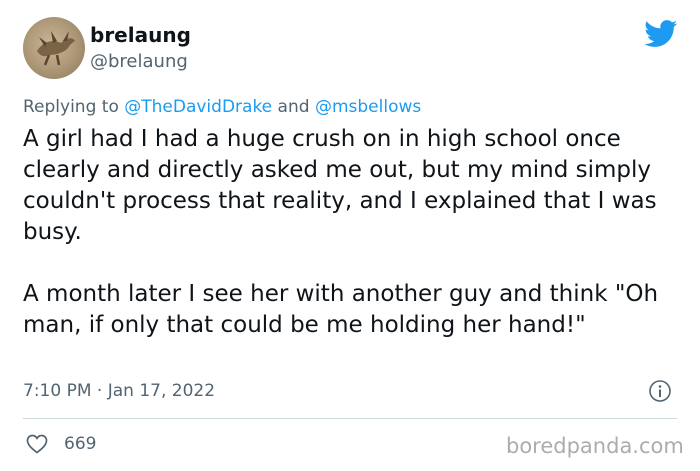 This screenshot has width=700, height=471. I want to click on like-count: 669, so click(80, 444).